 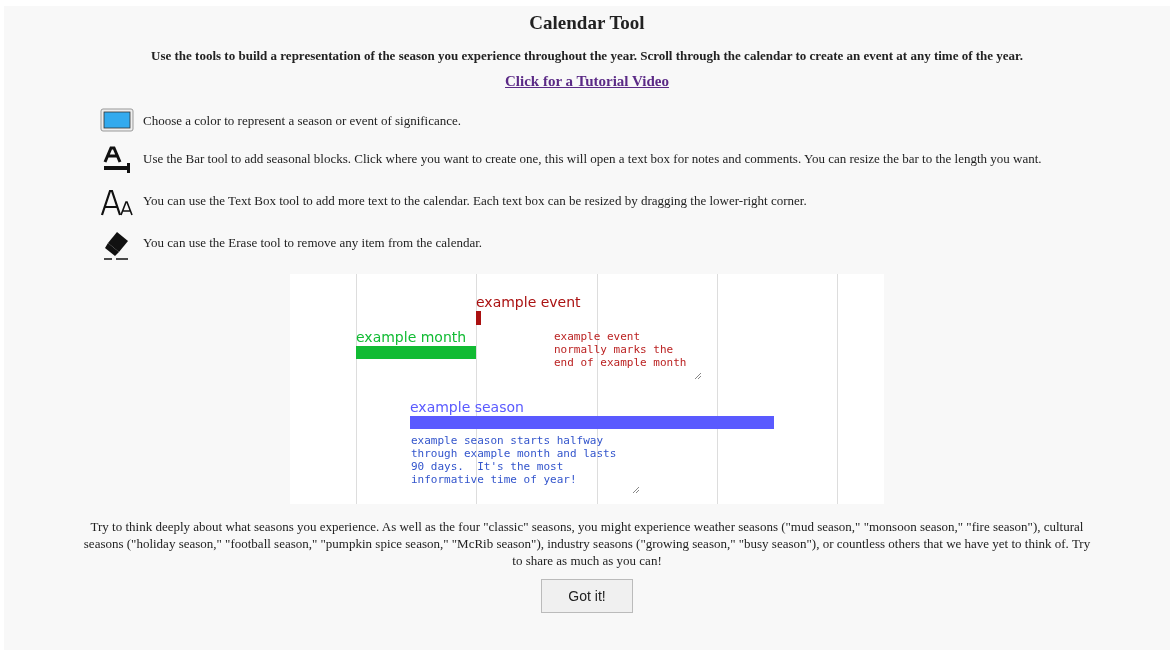 I want to click on bar-tool-icon, so click(x=117, y=160).